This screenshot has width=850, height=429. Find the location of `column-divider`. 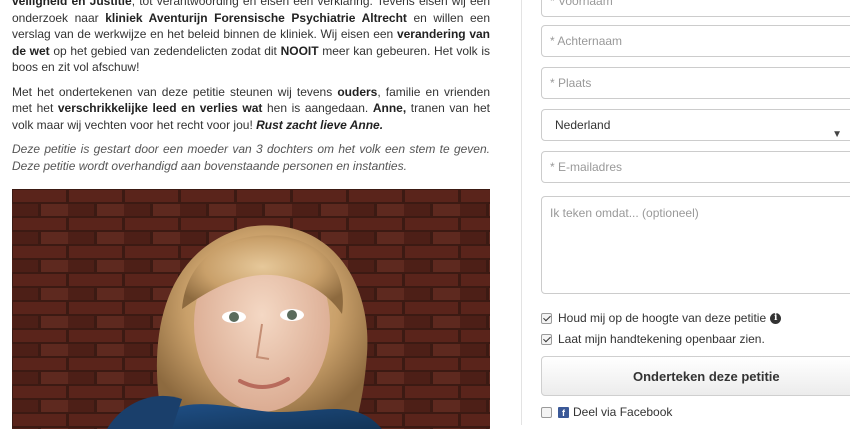

column-divider is located at coordinates (521, 212).